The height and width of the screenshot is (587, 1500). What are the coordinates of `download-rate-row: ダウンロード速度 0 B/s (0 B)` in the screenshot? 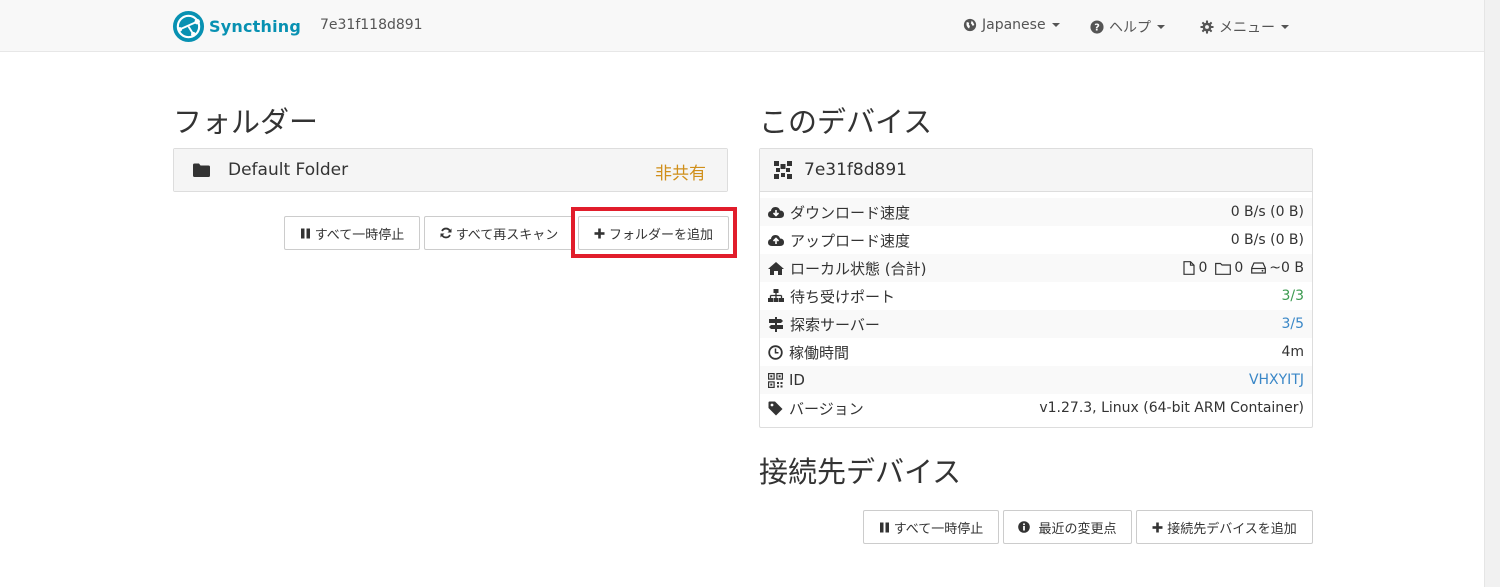 It's located at (1036, 212).